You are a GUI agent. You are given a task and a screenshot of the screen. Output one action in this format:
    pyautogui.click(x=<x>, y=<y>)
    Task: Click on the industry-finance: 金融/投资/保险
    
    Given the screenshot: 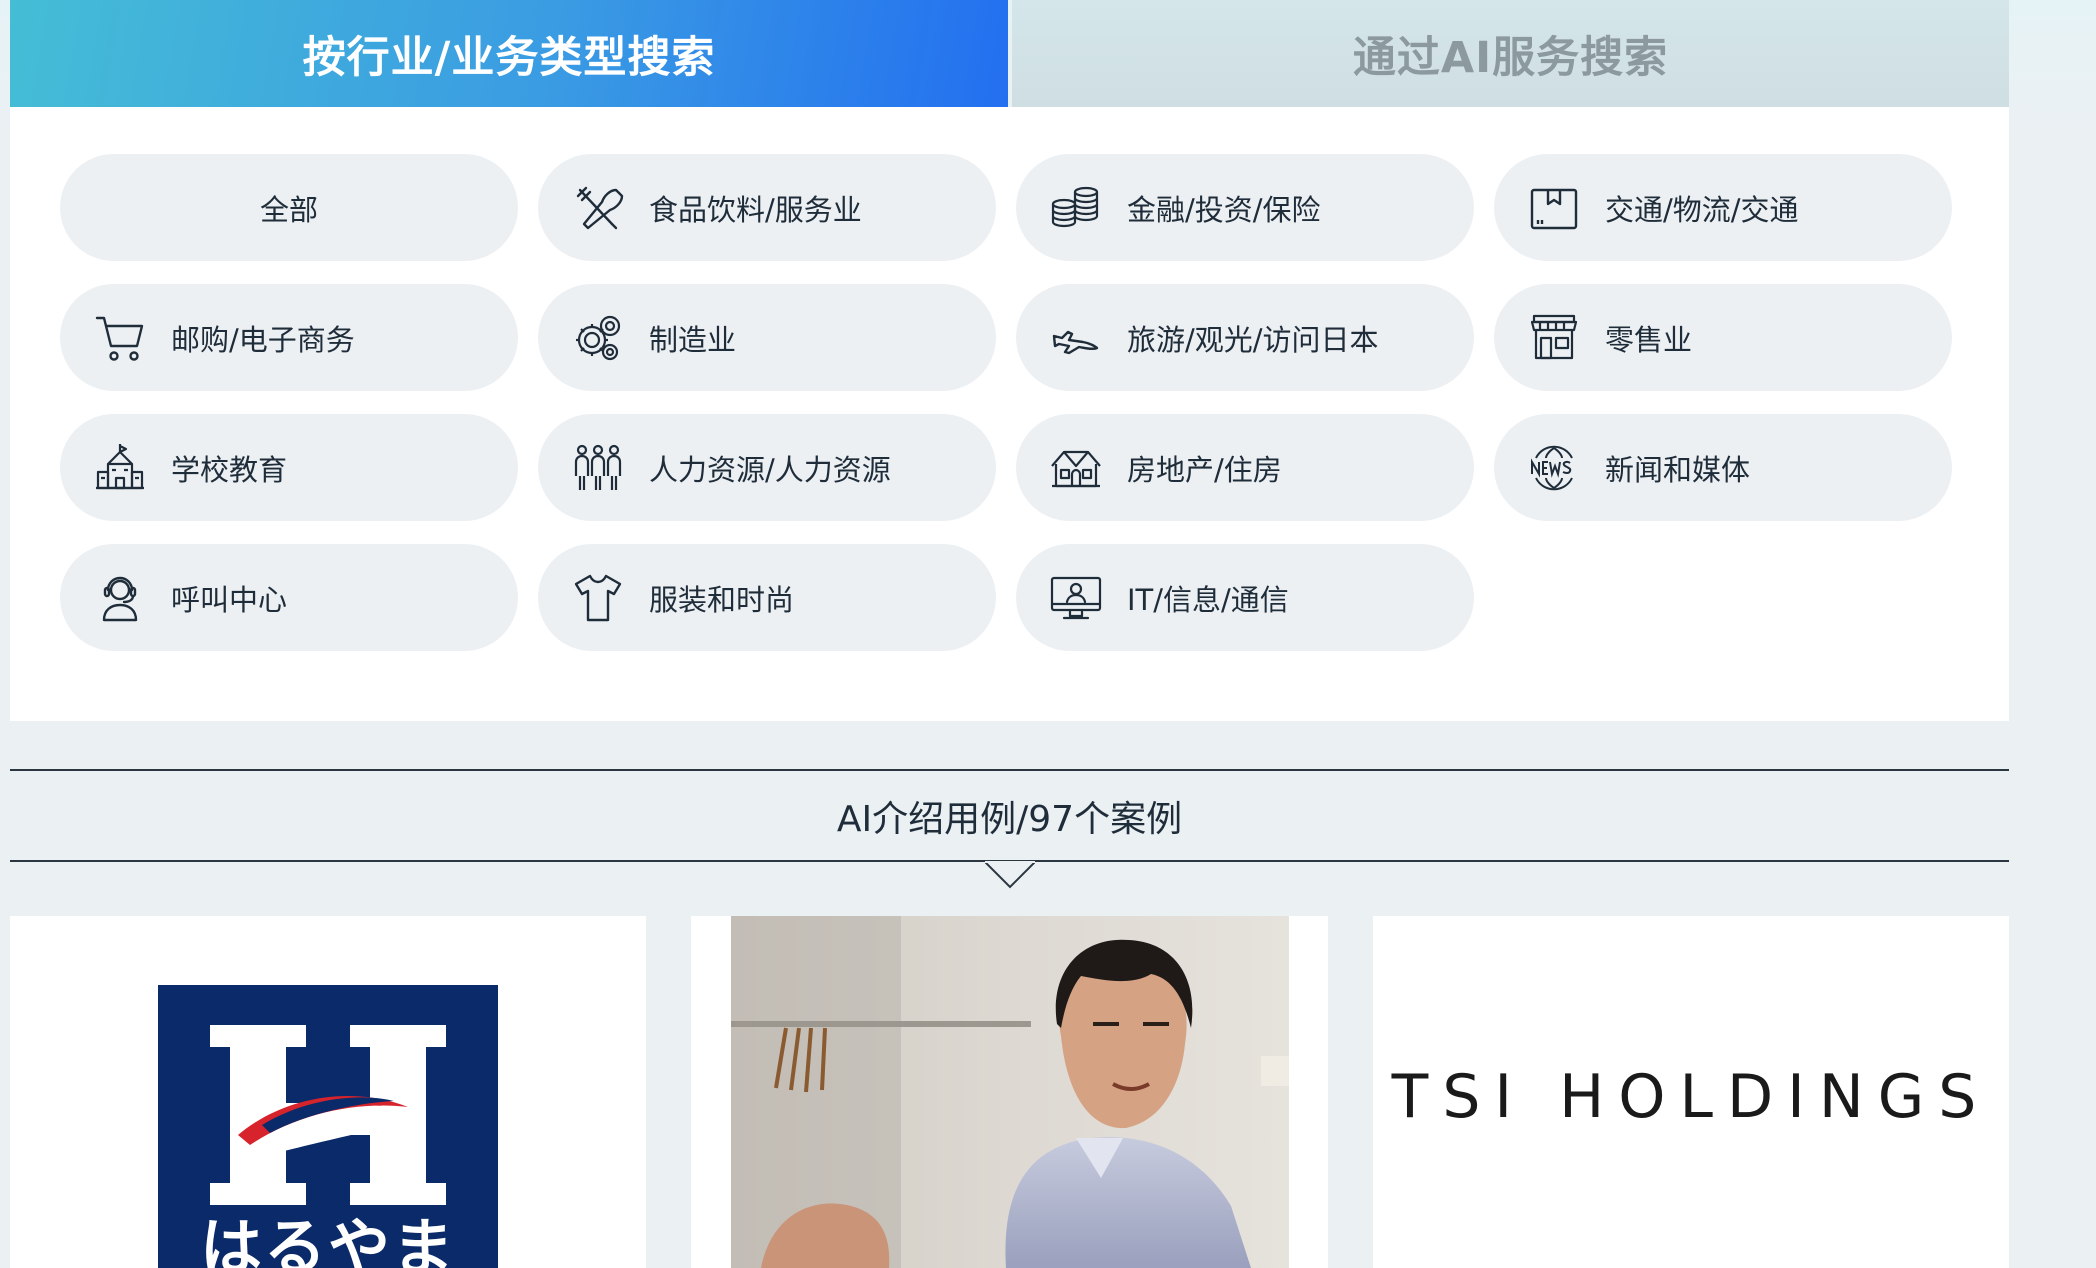 What is the action you would take?
    pyautogui.click(x=1245, y=207)
    